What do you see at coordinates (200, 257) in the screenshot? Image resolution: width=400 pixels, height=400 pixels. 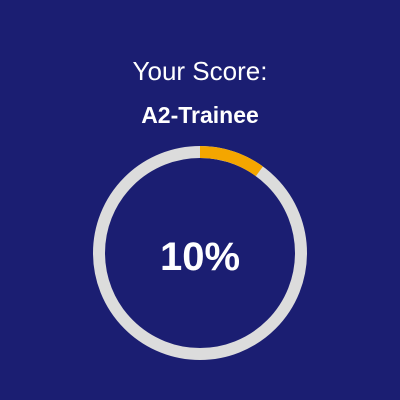 I see `score-percent: 10%` at bounding box center [200, 257].